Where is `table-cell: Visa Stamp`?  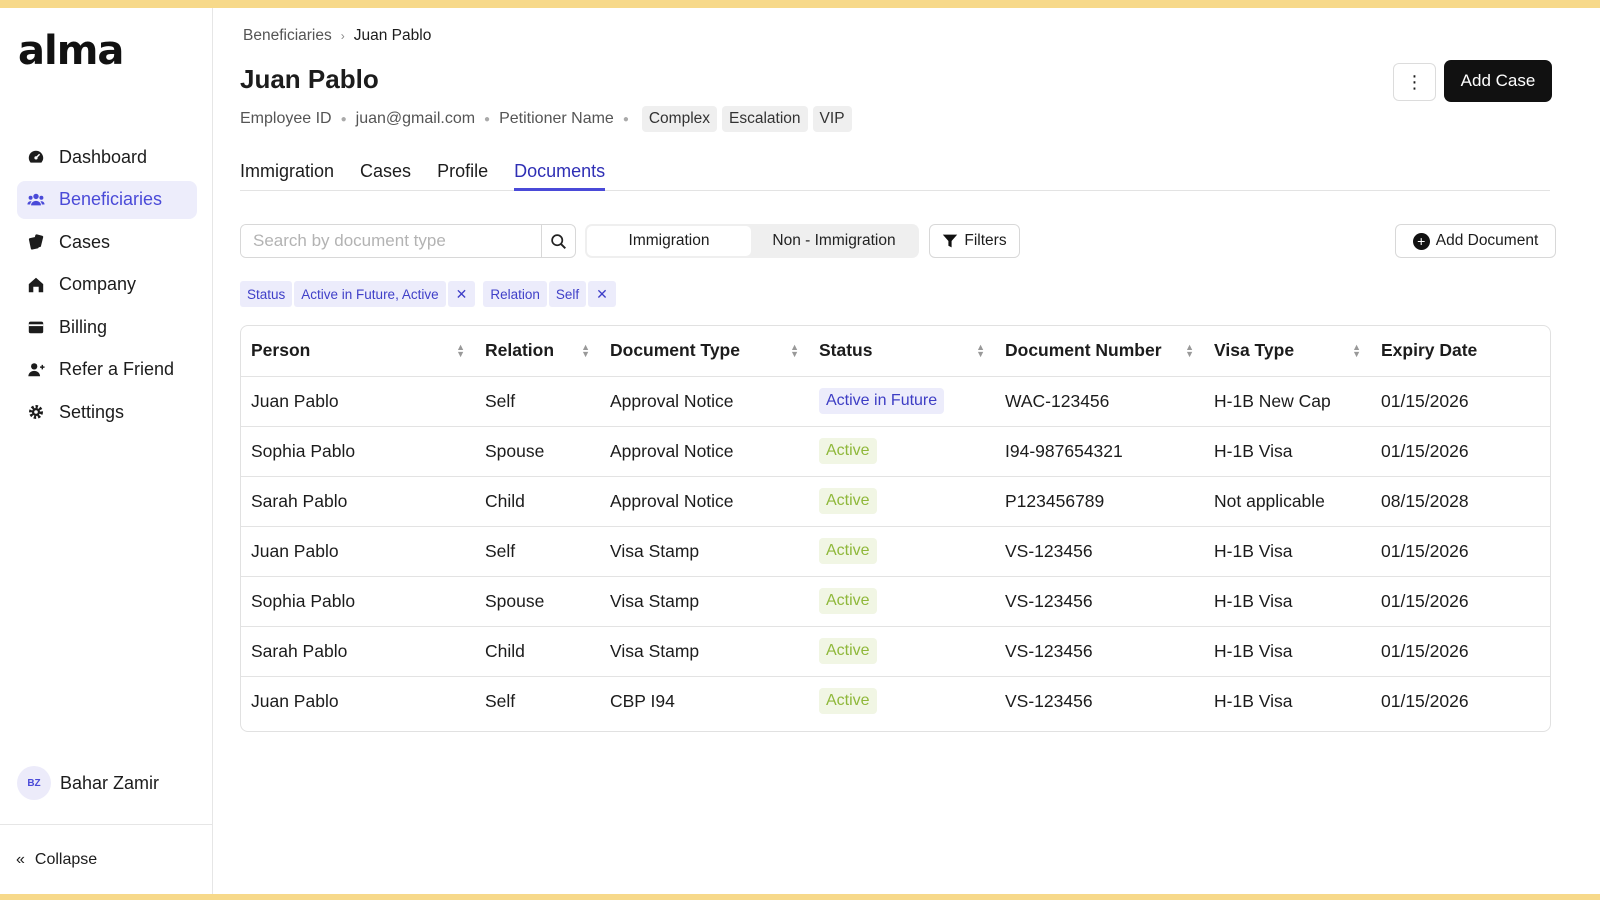 table-cell: Visa Stamp is located at coordinates (704, 551).